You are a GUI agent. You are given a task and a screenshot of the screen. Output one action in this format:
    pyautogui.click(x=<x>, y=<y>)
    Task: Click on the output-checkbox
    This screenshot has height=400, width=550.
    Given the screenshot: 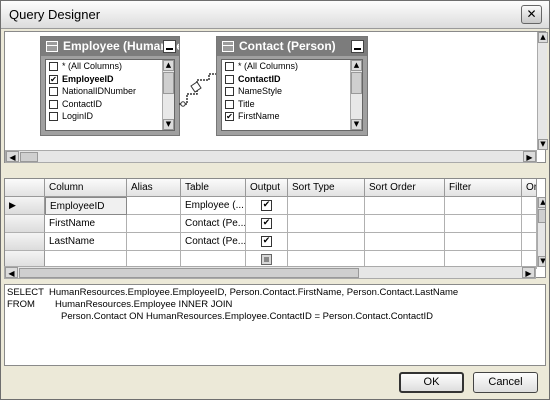 What is the action you would take?
    pyautogui.click(x=266, y=259)
    